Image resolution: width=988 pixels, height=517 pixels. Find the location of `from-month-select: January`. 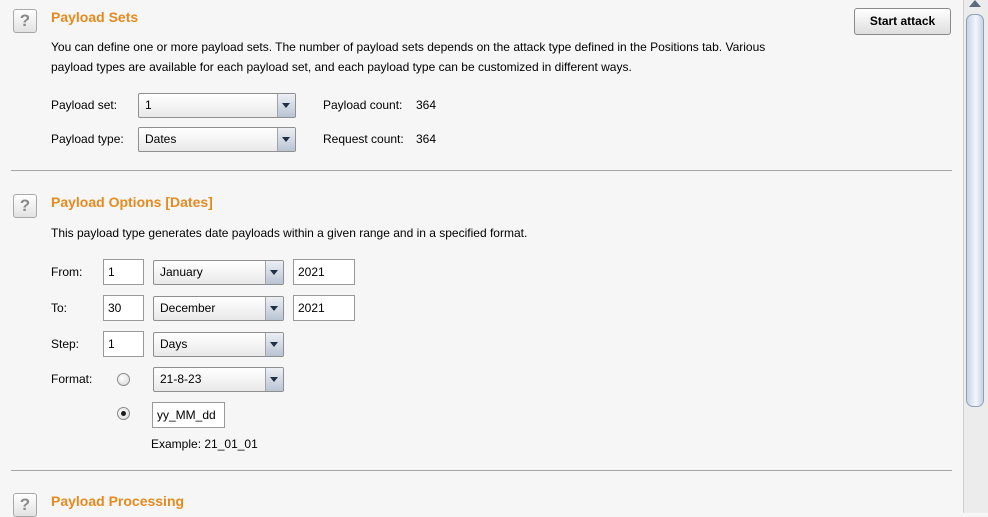

from-month-select: January is located at coordinates (218, 272).